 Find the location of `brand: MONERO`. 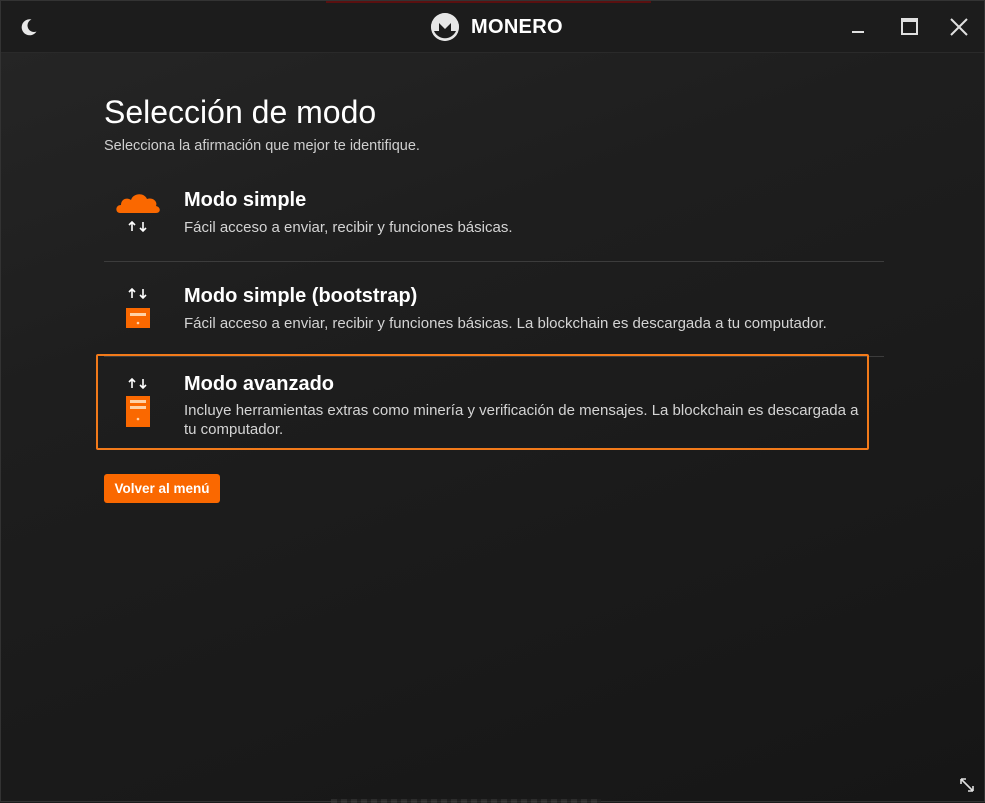

brand: MONERO is located at coordinates (497, 27).